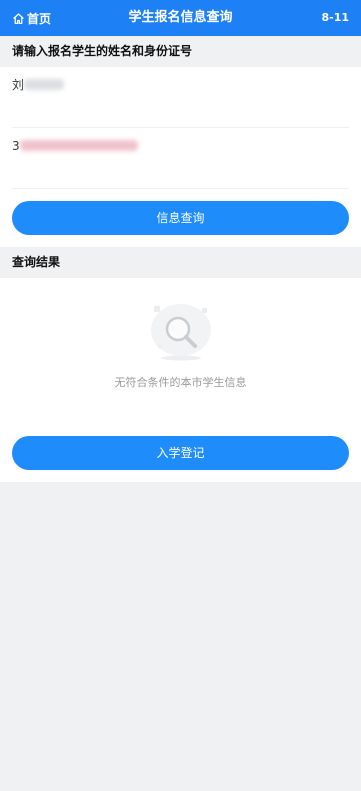  What do you see at coordinates (44, 84) in the screenshot?
I see `name-redaction` at bounding box center [44, 84].